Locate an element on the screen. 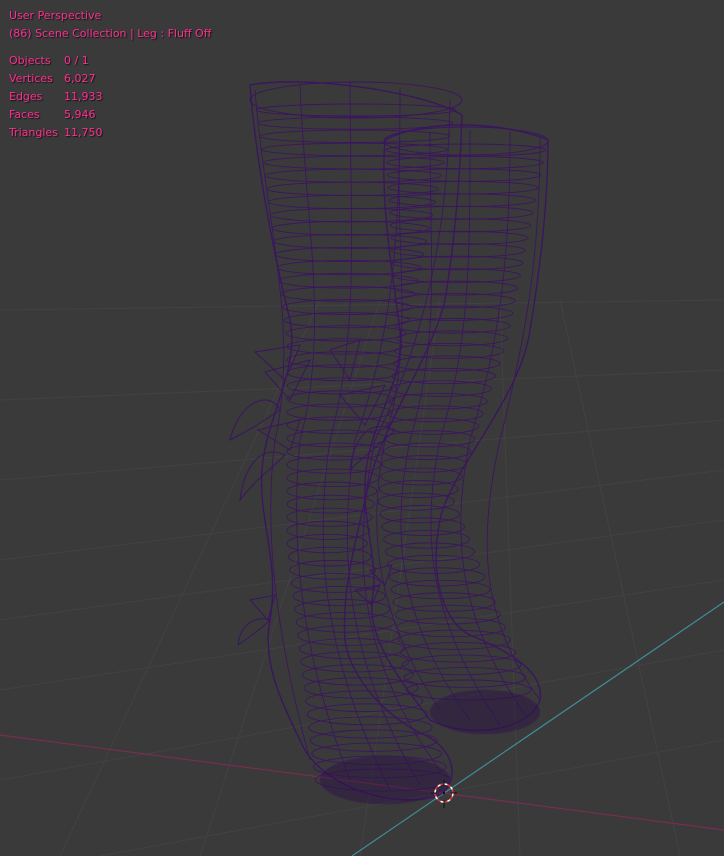 Image resolution: width=724 pixels, height=856 pixels. stat-row-vertices: Vertices 6,027 is located at coordinates (110, 79).